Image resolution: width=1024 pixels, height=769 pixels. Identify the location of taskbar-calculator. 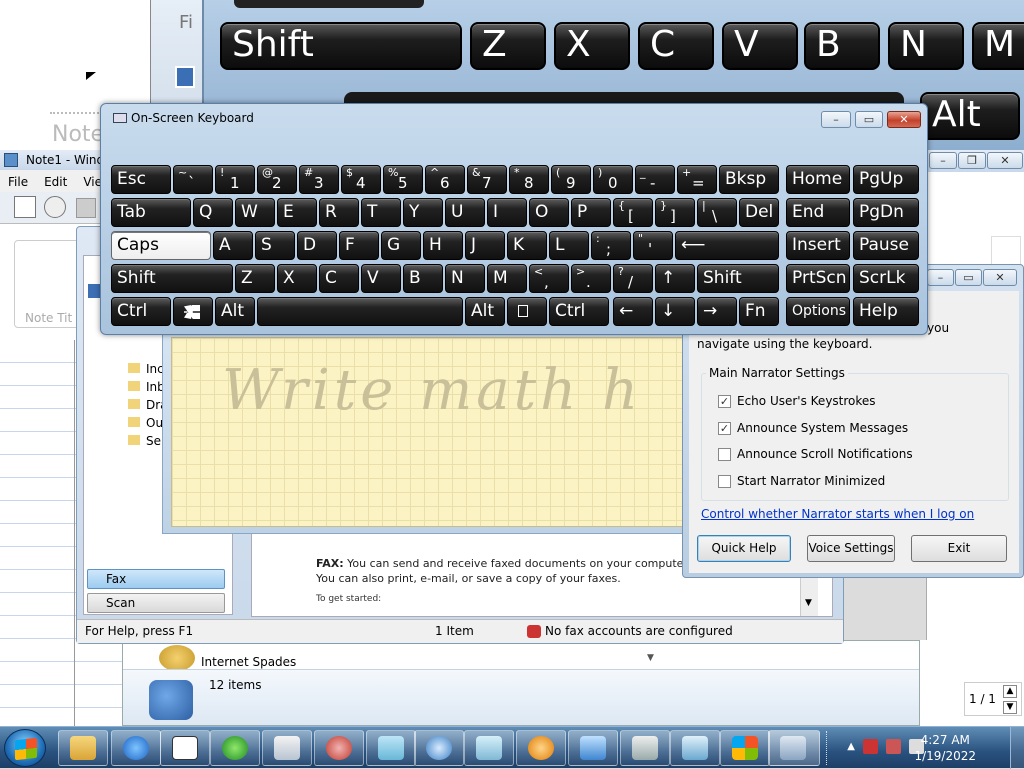
(287, 748).